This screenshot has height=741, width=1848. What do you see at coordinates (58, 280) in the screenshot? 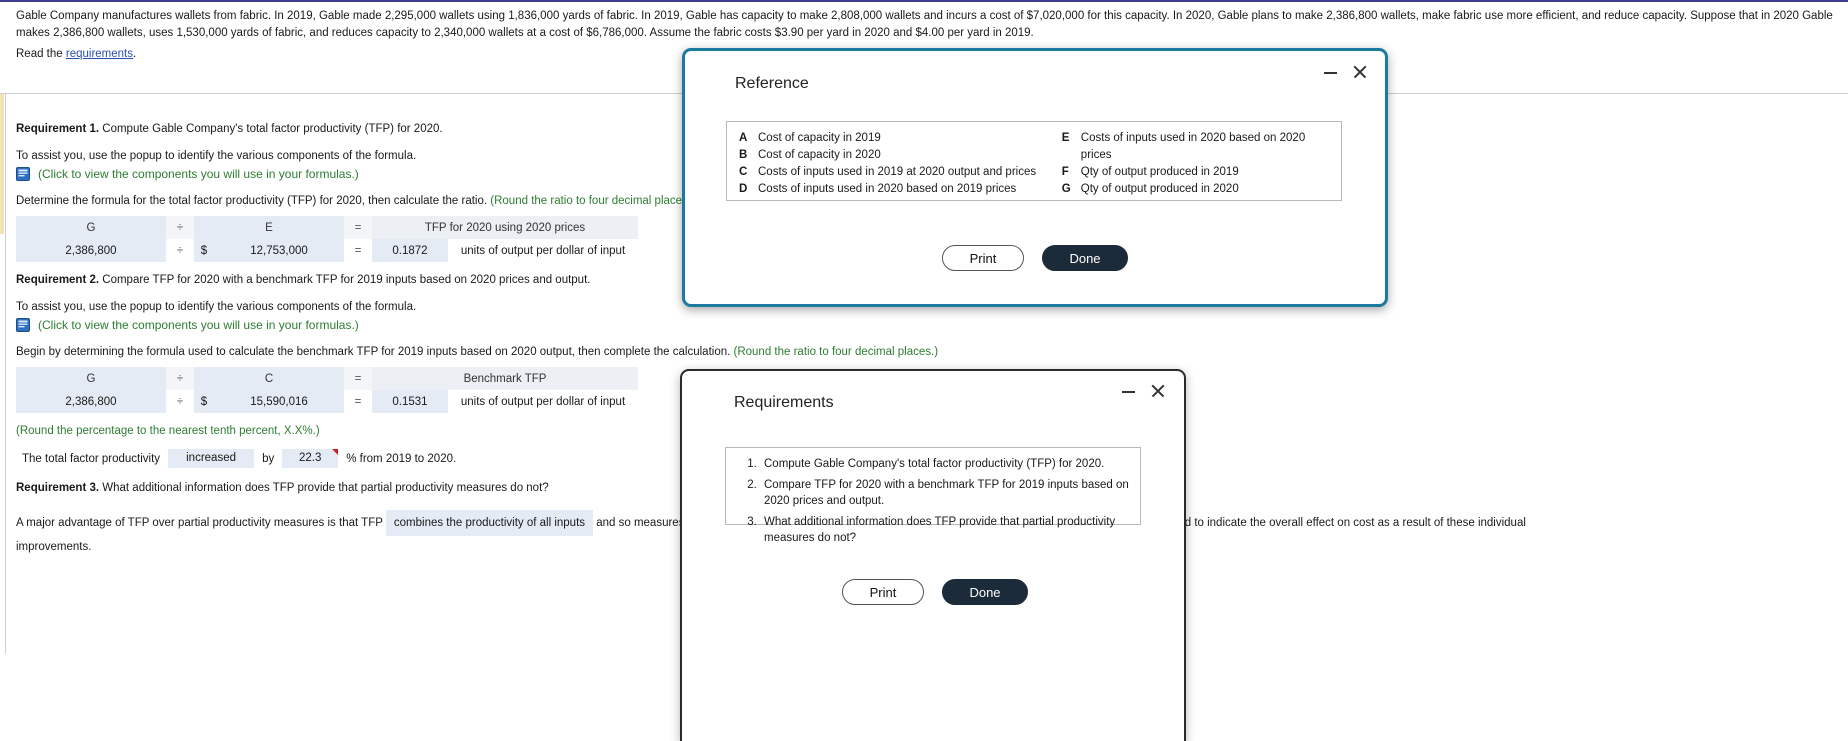
I see `requirement-2-label: Requirement 2.` at bounding box center [58, 280].